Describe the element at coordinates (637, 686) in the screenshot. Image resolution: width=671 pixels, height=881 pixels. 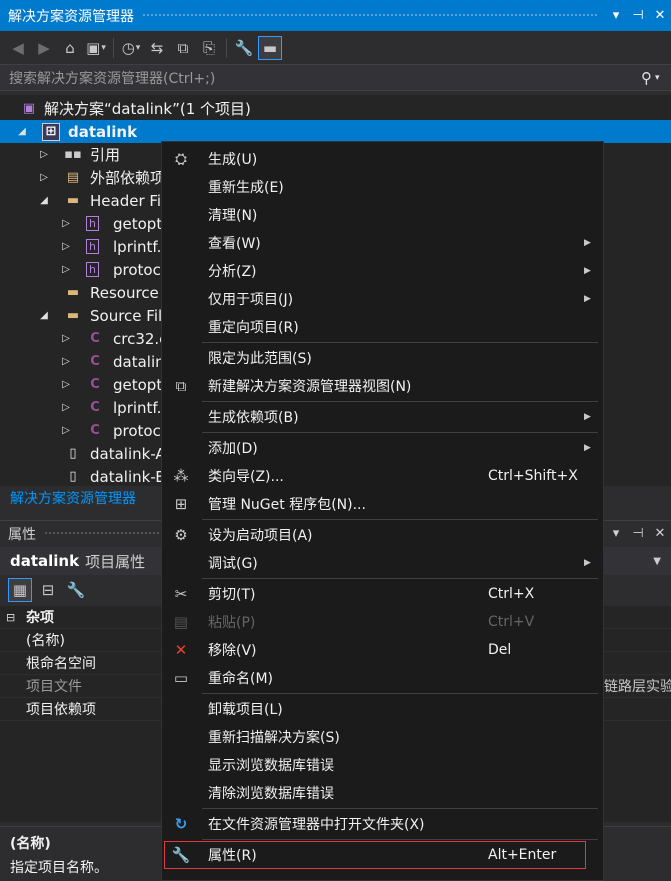
I see `property-value: 链路层实验` at that location.